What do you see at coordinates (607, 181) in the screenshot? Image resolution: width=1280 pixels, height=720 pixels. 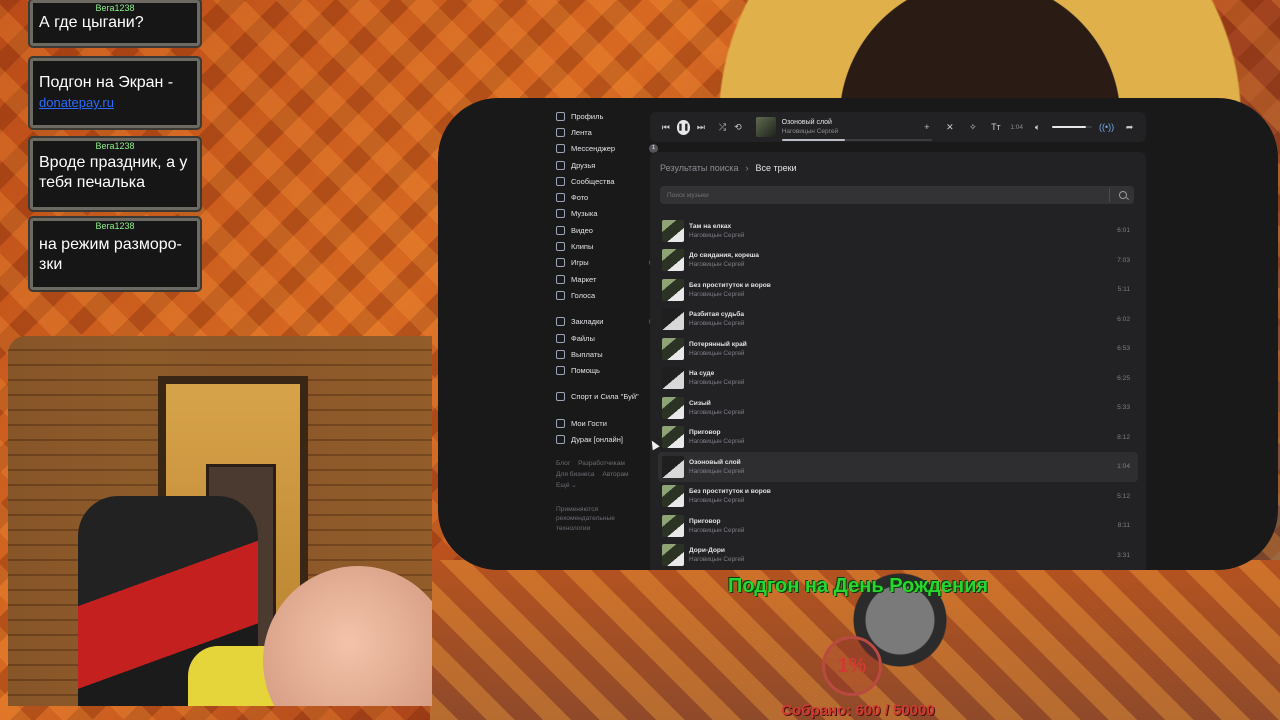 I see `sidebar-item: Сообщества` at bounding box center [607, 181].